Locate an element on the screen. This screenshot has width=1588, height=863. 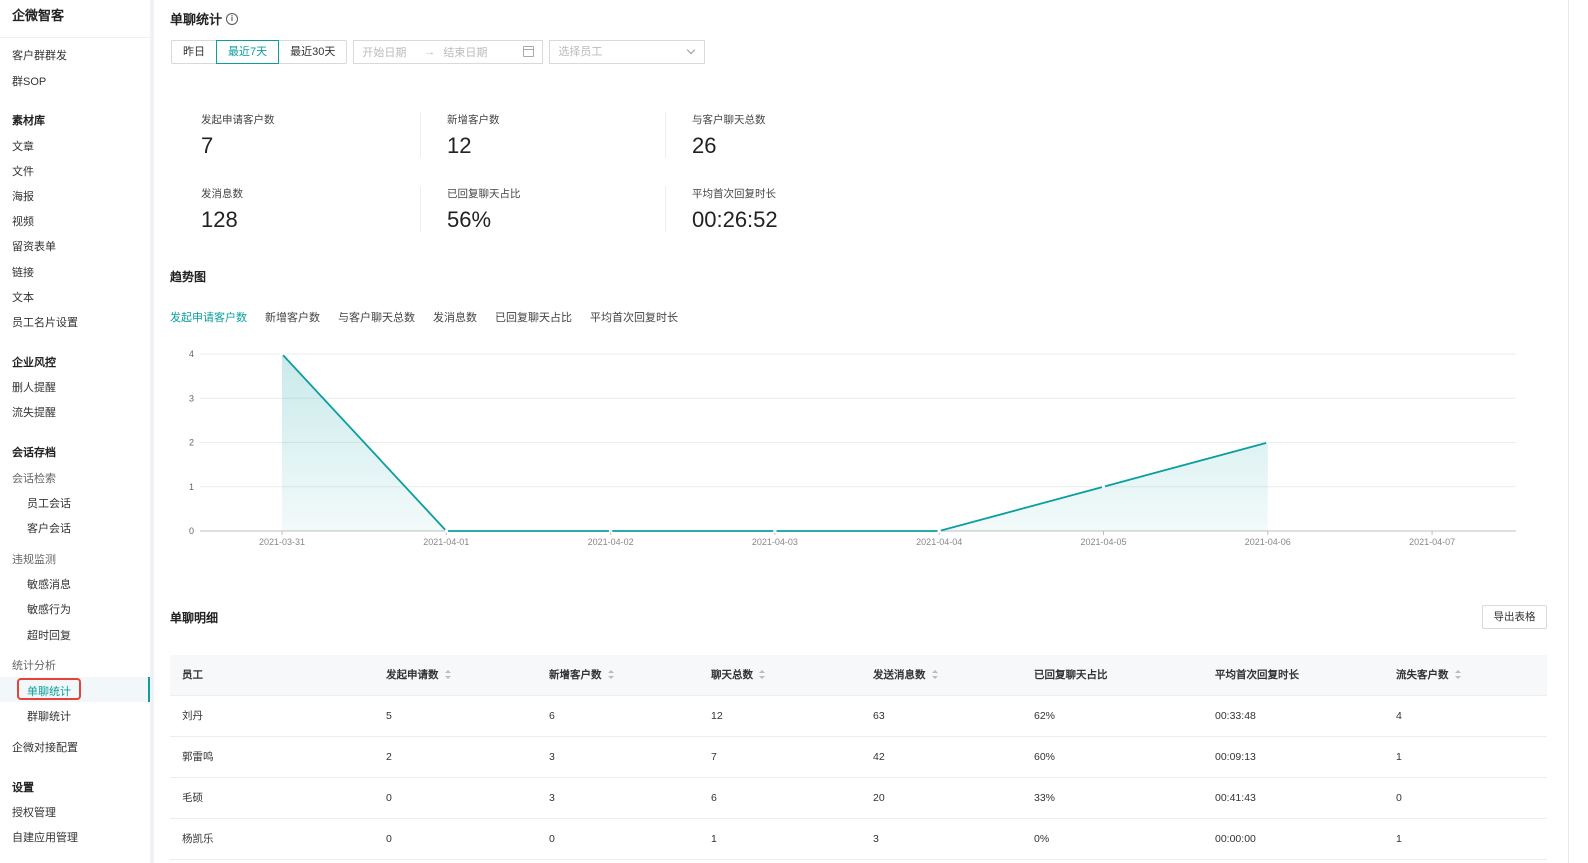
column-header-label: 已回复聊天占比 is located at coordinates (1071, 675).